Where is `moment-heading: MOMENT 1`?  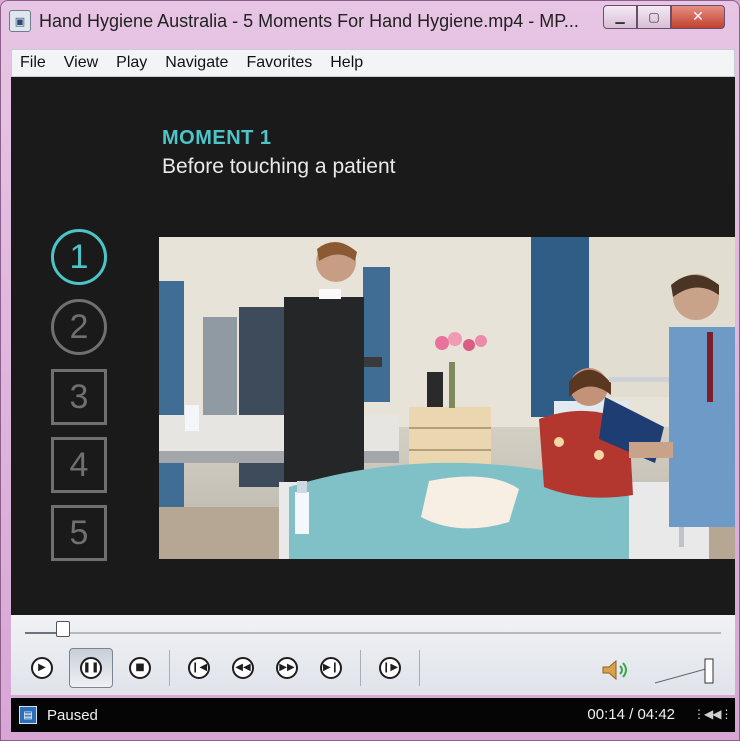 moment-heading: MOMENT 1 is located at coordinates (217, 138).